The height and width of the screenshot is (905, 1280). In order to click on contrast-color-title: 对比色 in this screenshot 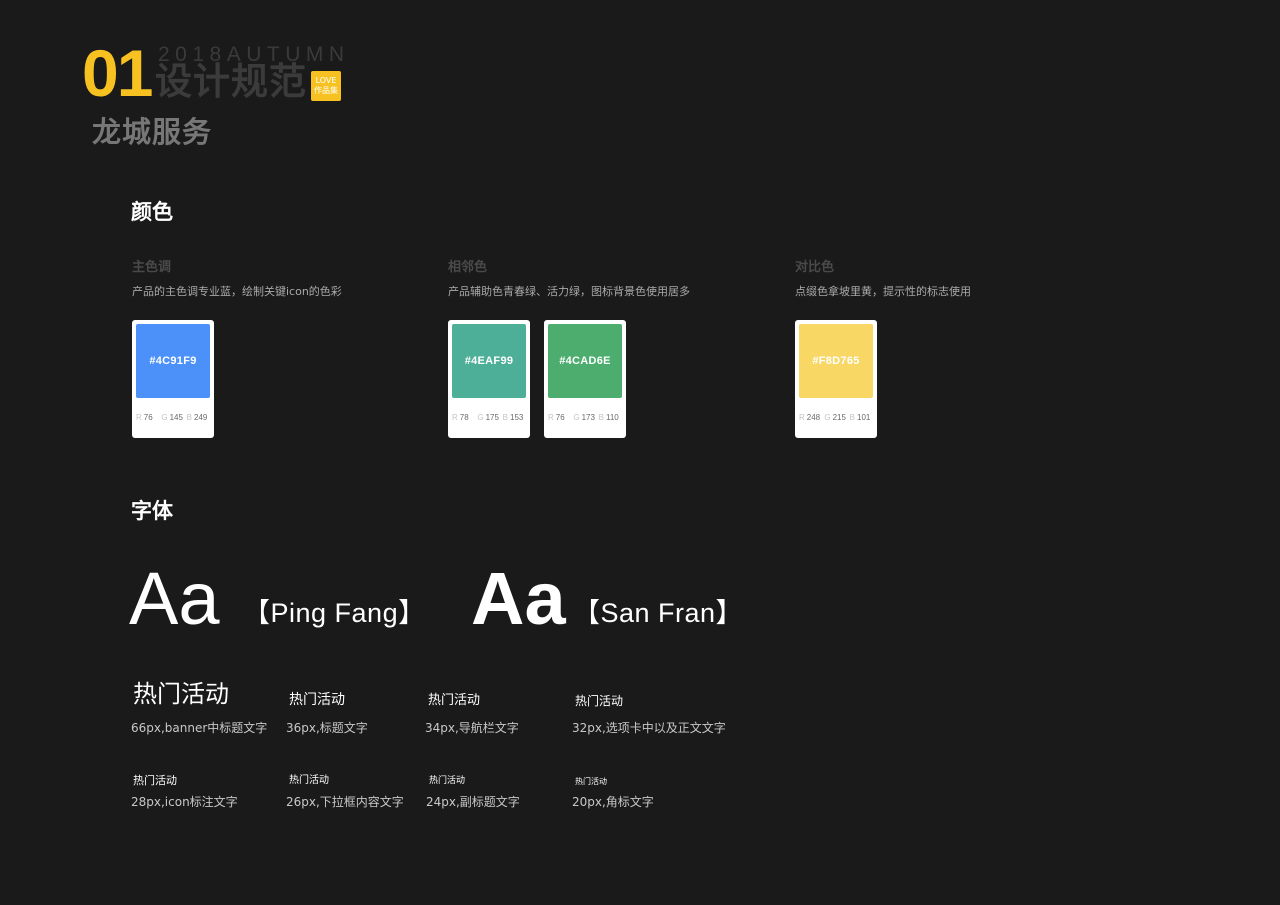, I will do `click(815, 267)`.